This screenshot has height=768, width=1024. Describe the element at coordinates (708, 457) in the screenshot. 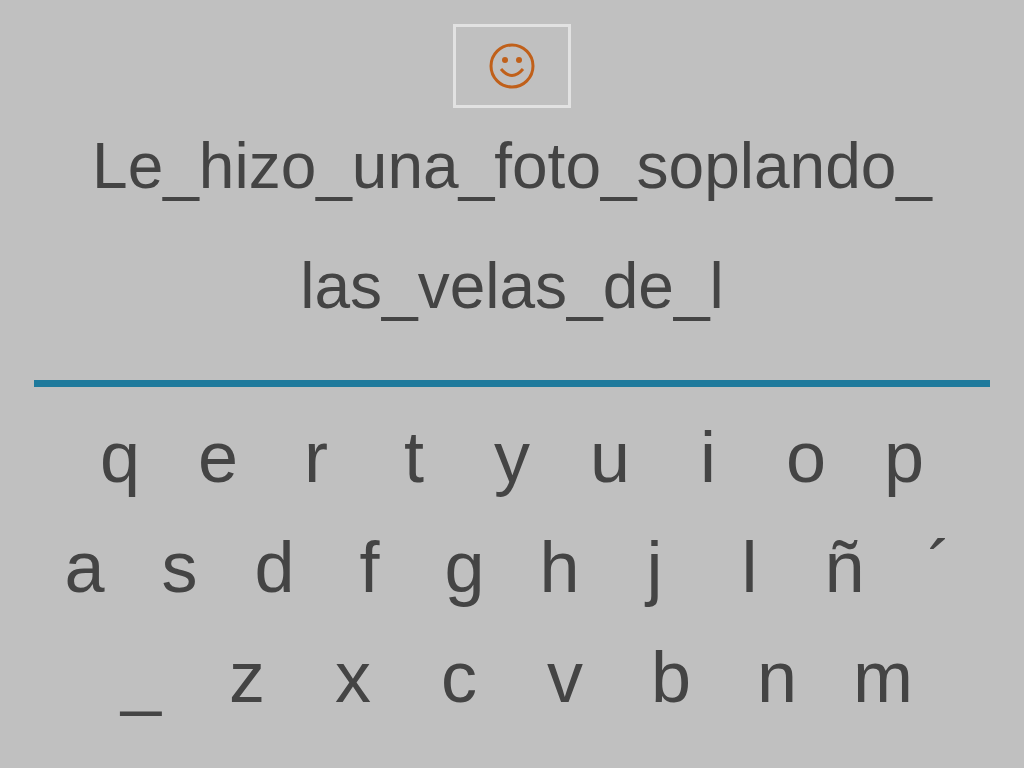

I see `letter-key: i` at that location.